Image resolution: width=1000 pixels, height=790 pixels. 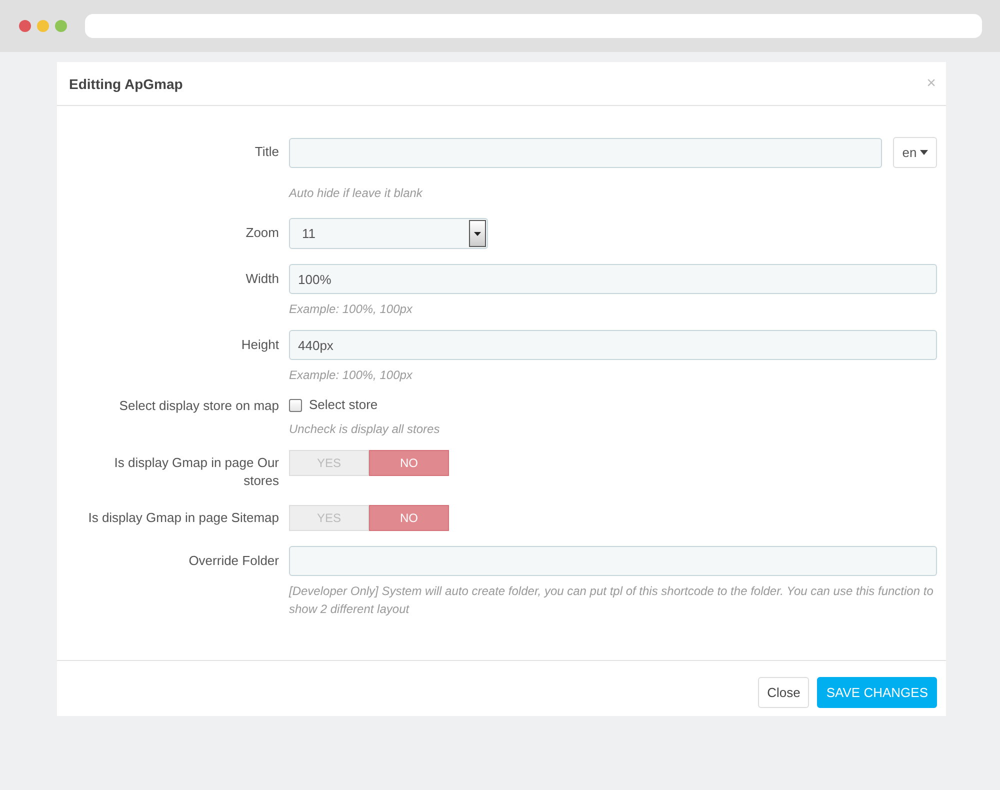 What do you see at coordinates (262, 233) in the screenshot?
I see `field-label: Zoom` at bounding box center [262, 233].